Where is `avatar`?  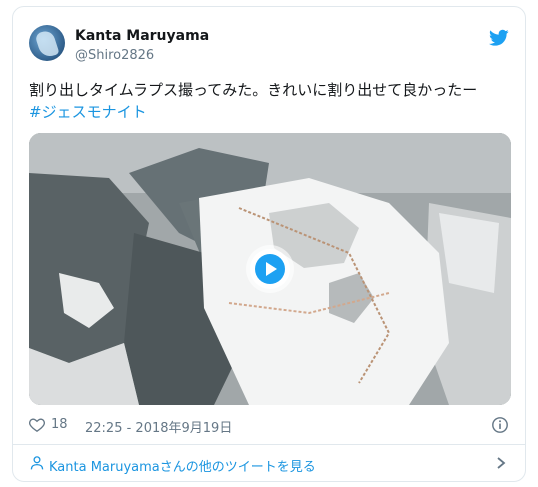
avatar is located at coordinates (47, 43).